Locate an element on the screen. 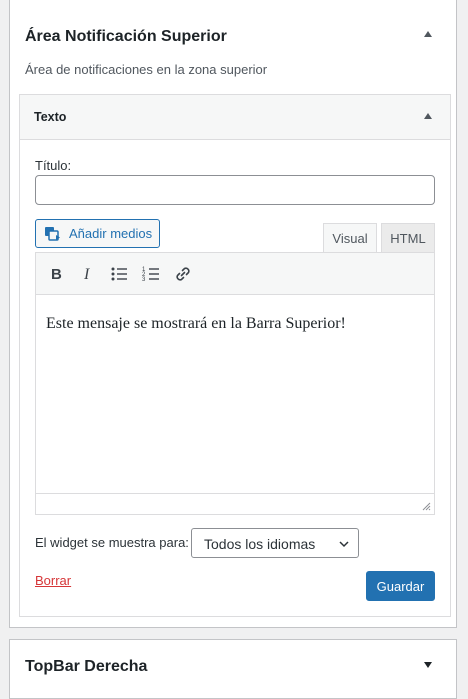  link-icon is located at coordinates (183, 274).